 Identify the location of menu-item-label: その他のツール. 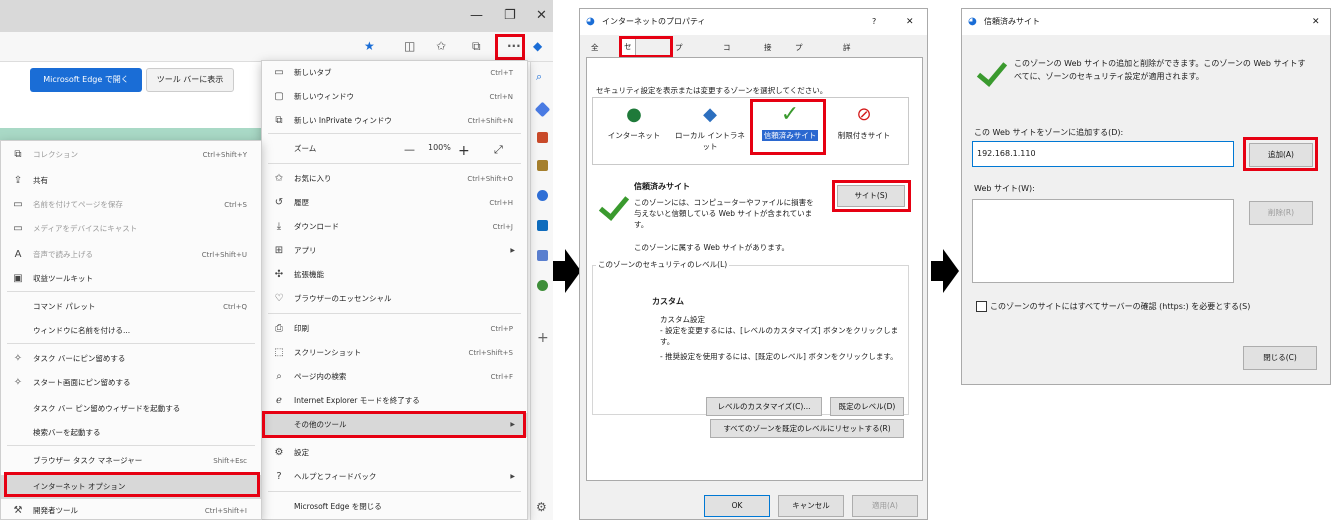
(320, 424).